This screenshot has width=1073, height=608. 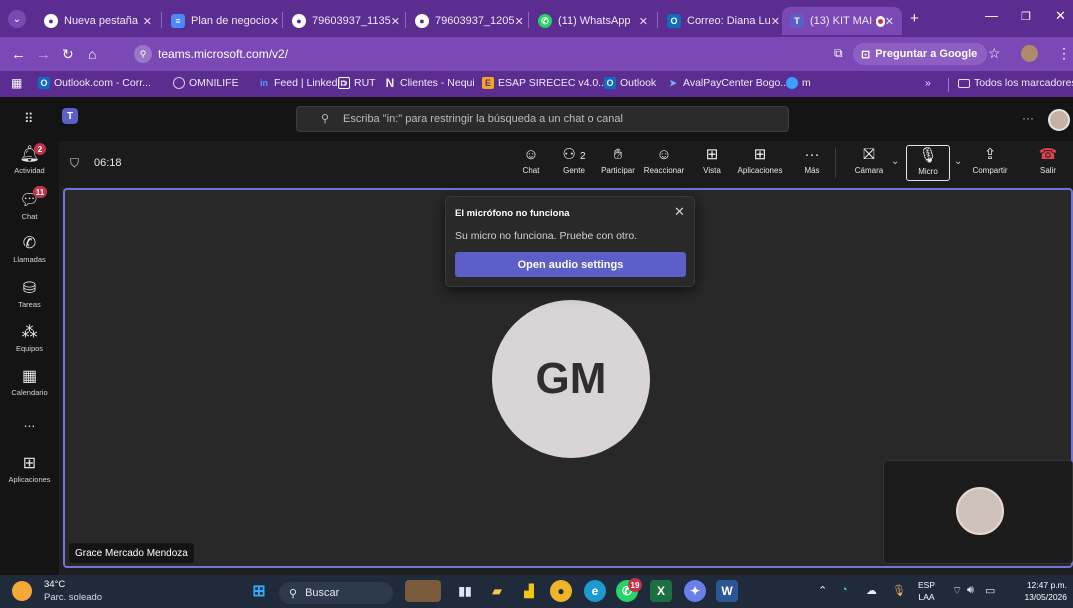 I want to click on toolbar-mic-button: 🎙︎ Micro, so click(x=928, y=163).